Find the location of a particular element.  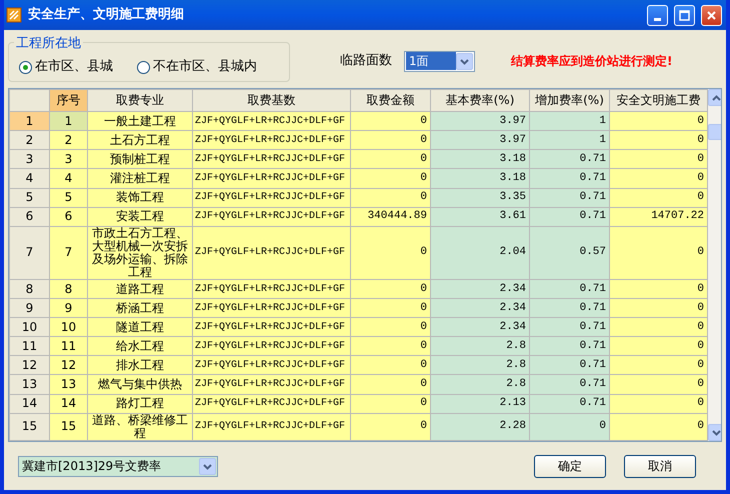

rate-file-dropdown: 冀建市[2013]29号文费率 is located at coordinates (118, 466).